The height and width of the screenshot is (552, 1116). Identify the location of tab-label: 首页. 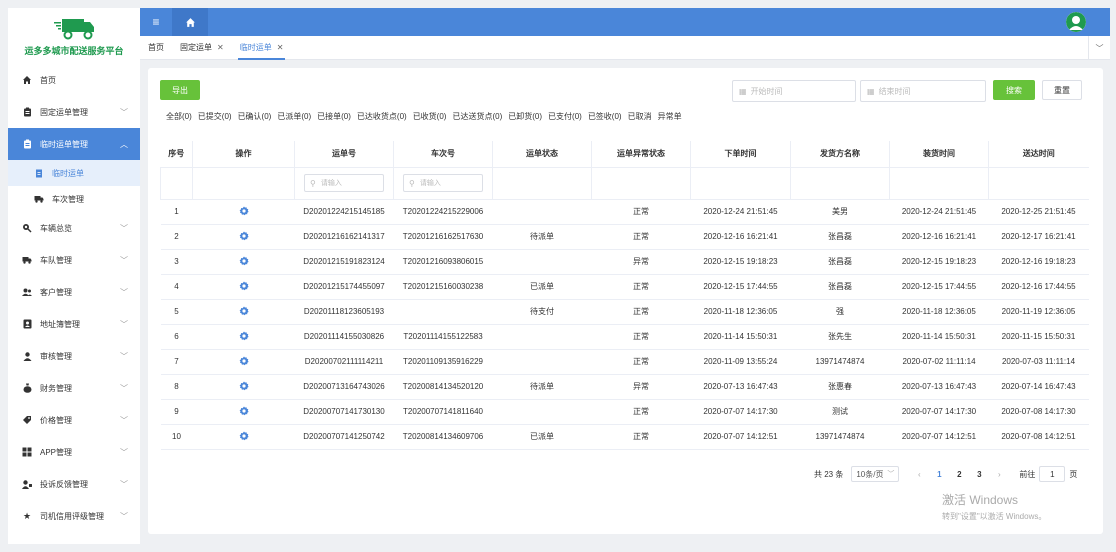
(156, 47).